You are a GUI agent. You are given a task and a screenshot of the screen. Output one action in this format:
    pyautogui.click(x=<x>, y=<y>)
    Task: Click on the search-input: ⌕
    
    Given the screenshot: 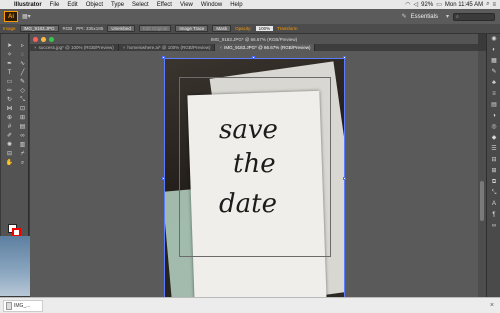 What is the action you would take?
    pyautogui.click(x=474, y=16)
    